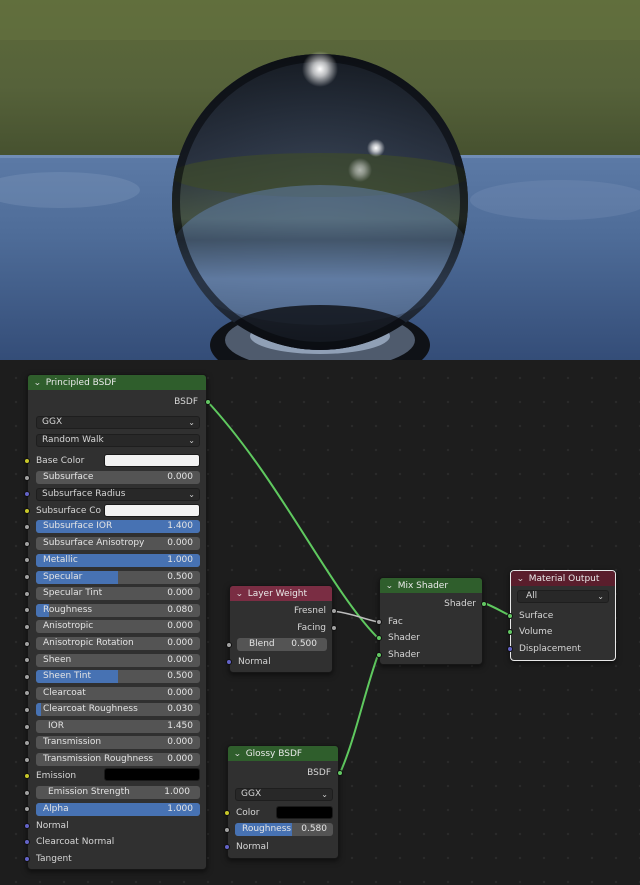 This screenshot has width=640, height=885. What do you see at coordinates (118, 676) in the screenshot?
I see `sheen-tint-slider: Sheen Tint 0.500` at bounding box center [118, 676].